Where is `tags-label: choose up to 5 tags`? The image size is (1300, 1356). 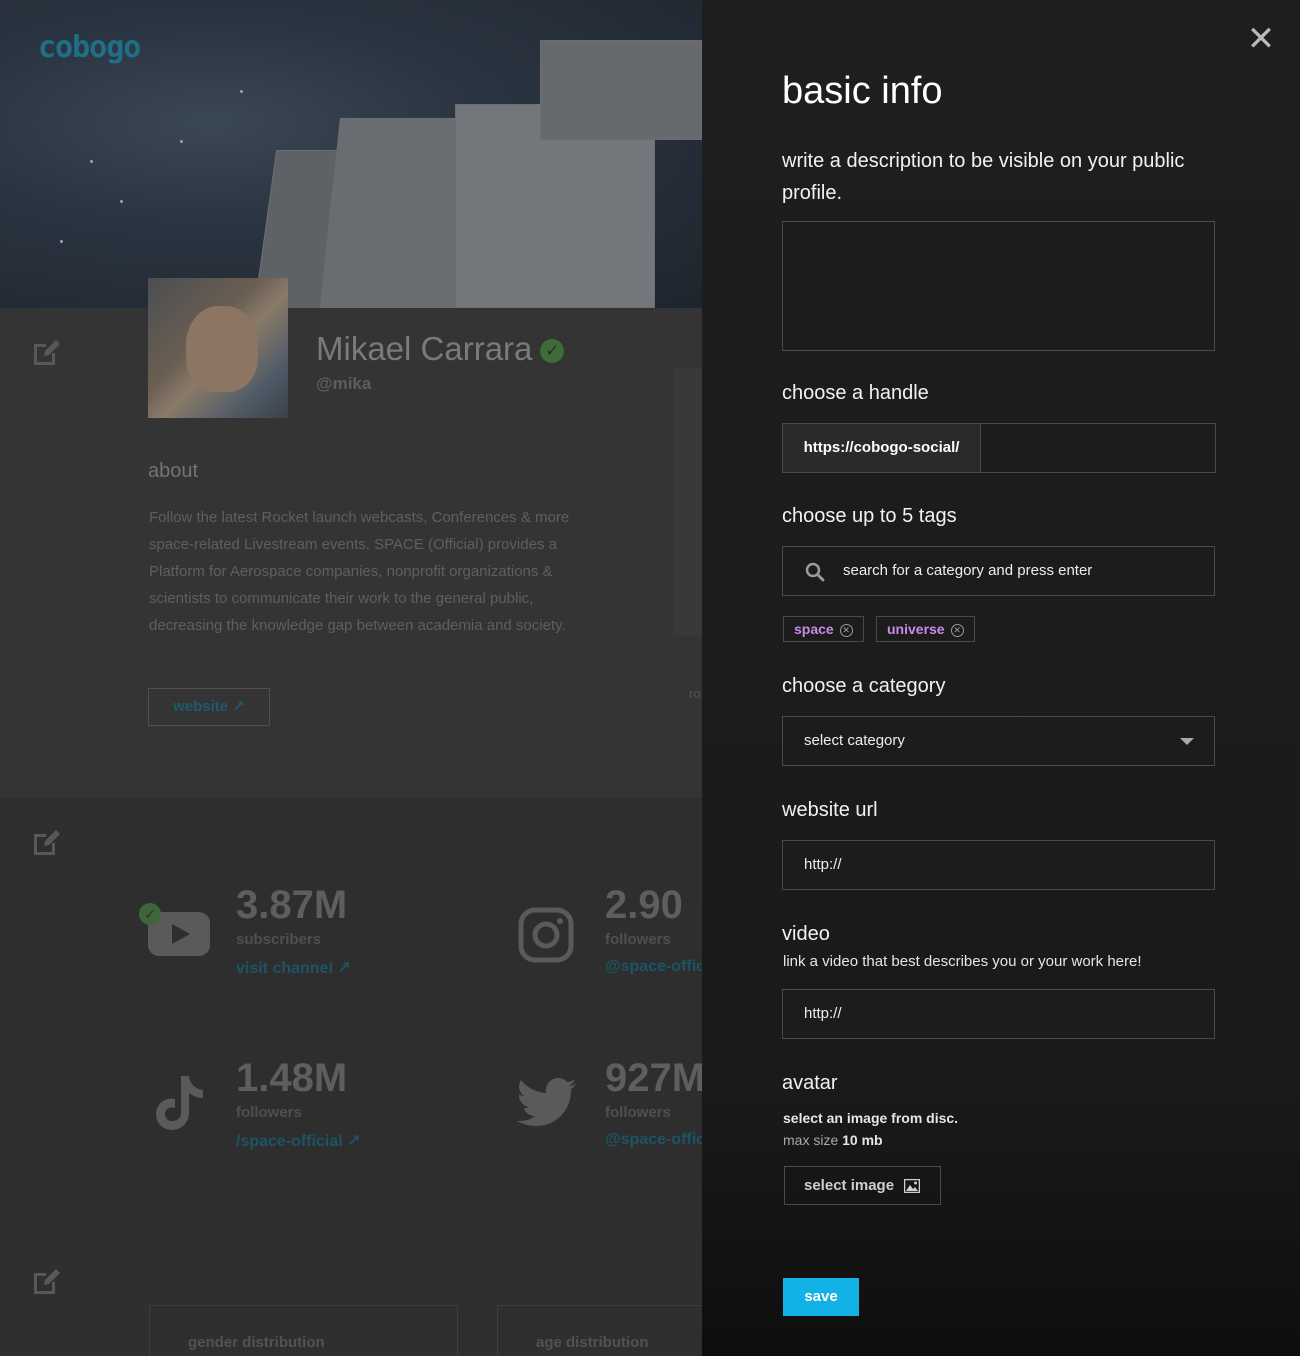
tags-label: choose up to 5 tags is located at coordinates (869, 516).